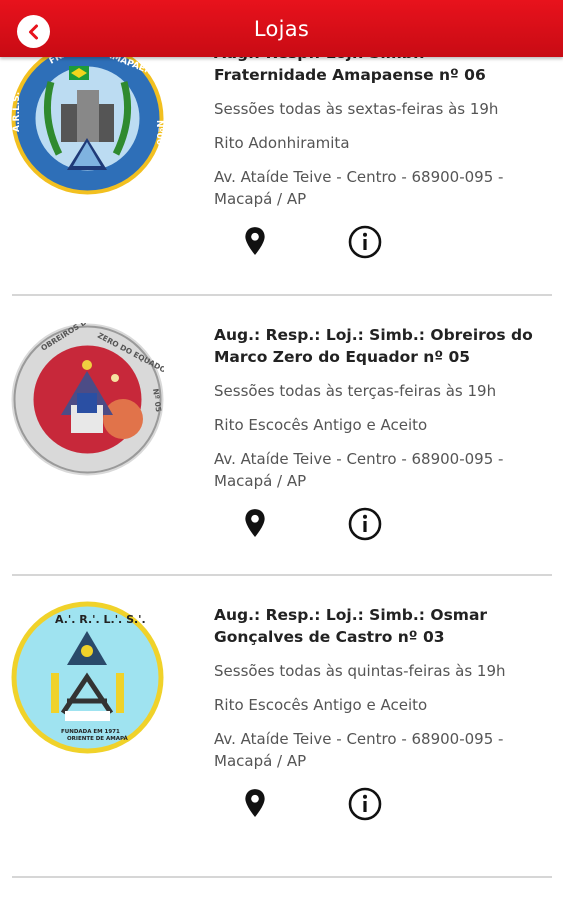 Image resolution: width=563 pixels, height=900 pixels. I want to click on page-title: Lojas, so click(281, 28).